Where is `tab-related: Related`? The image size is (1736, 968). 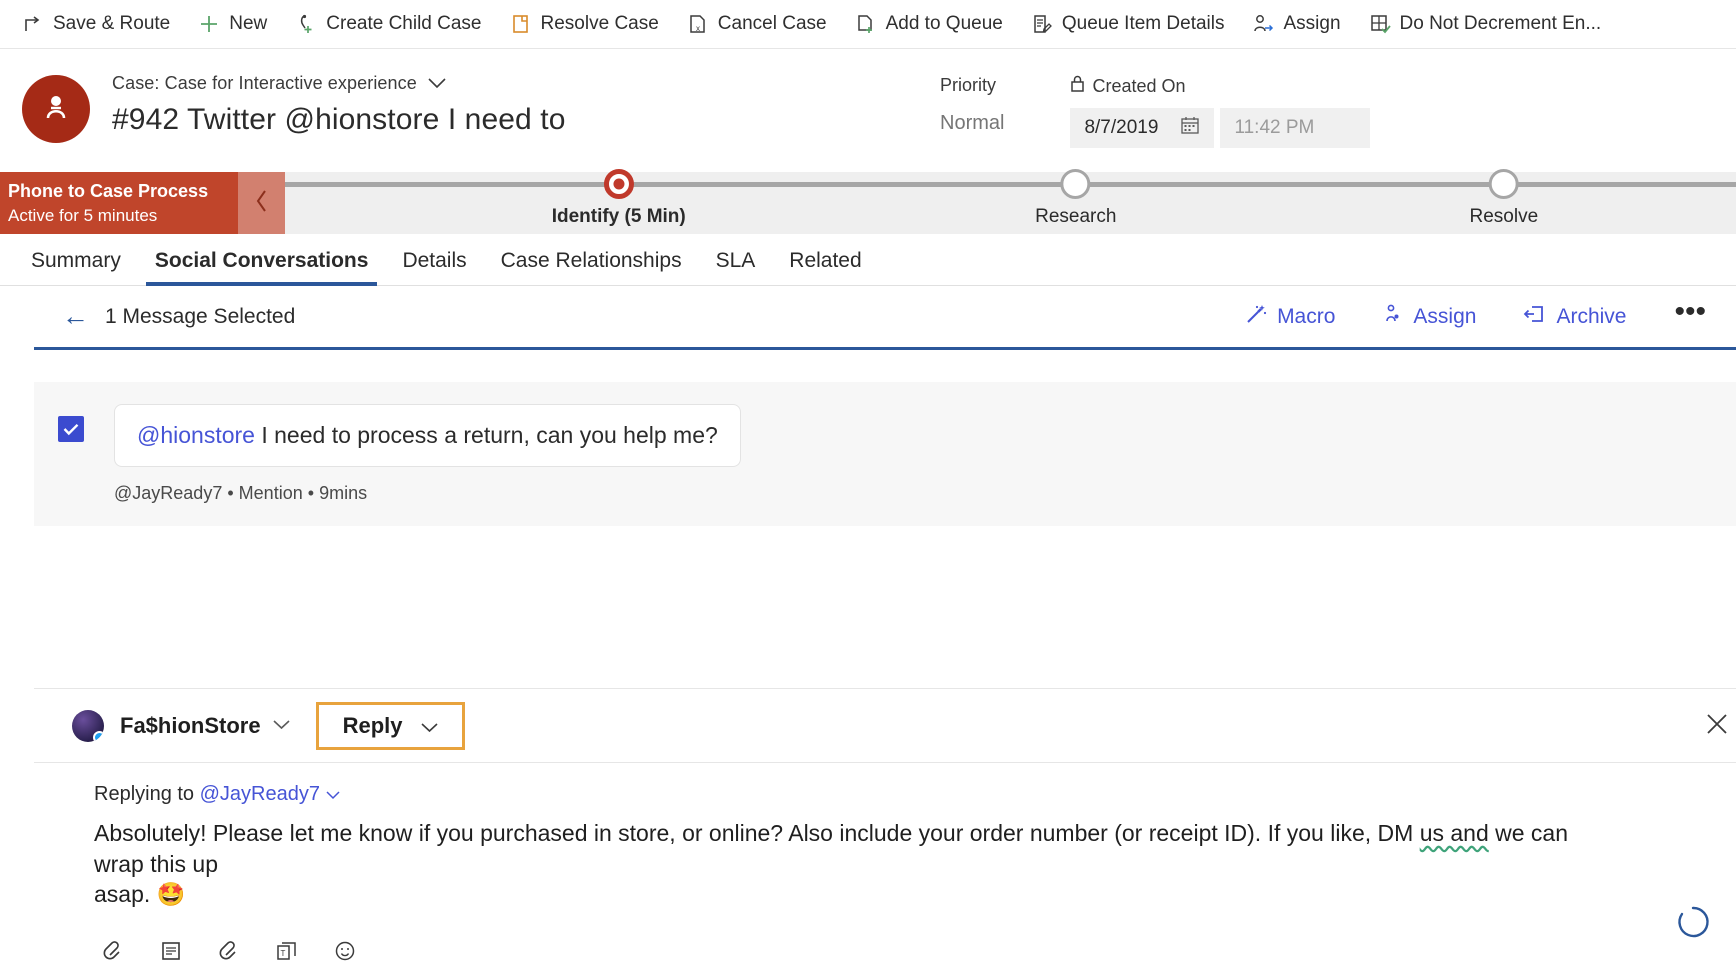
tab-related: Related is located at coordinates (825, 267).